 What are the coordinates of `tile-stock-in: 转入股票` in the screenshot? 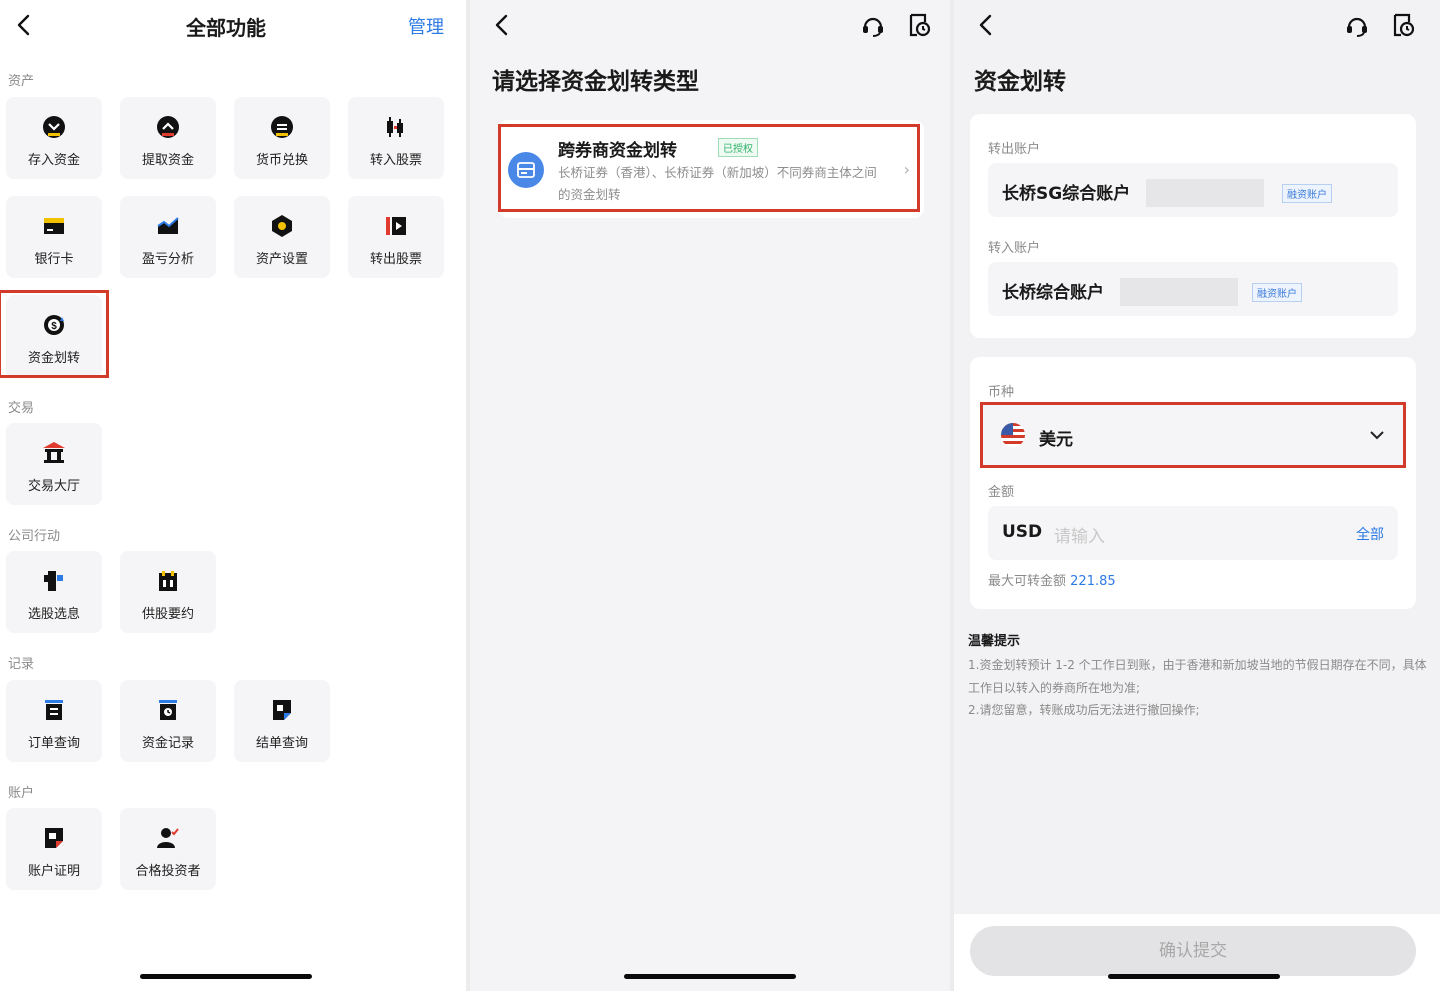 It's located at (396, 138).